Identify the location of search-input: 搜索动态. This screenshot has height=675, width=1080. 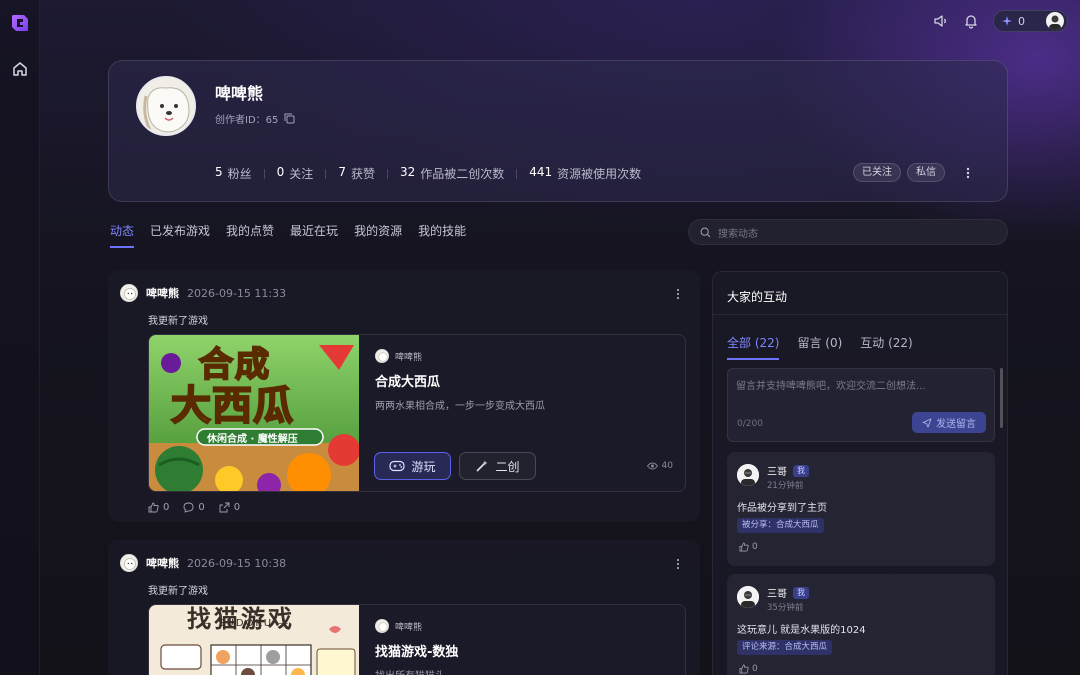
(738, 232).